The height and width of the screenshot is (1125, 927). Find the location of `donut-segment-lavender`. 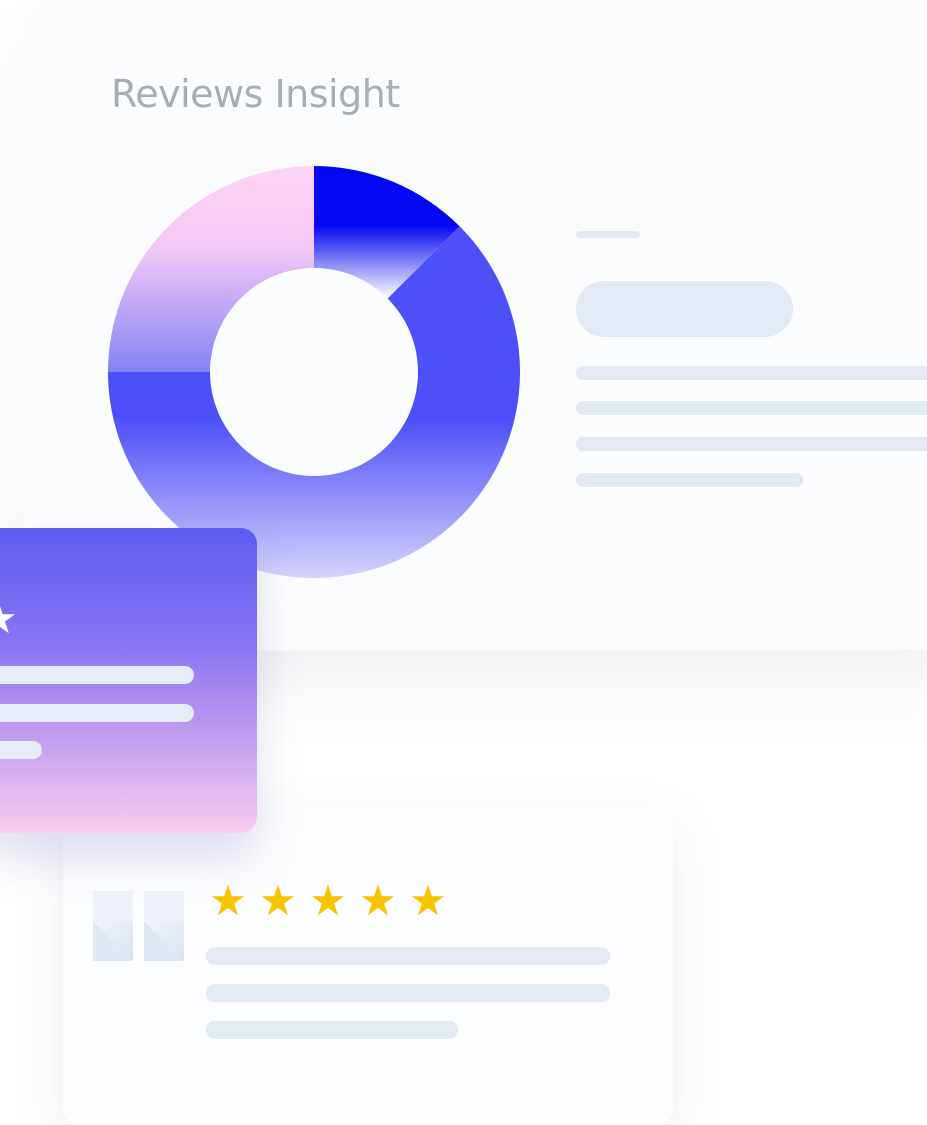

donut-segment-lavender is located at coordinates (211, 269).